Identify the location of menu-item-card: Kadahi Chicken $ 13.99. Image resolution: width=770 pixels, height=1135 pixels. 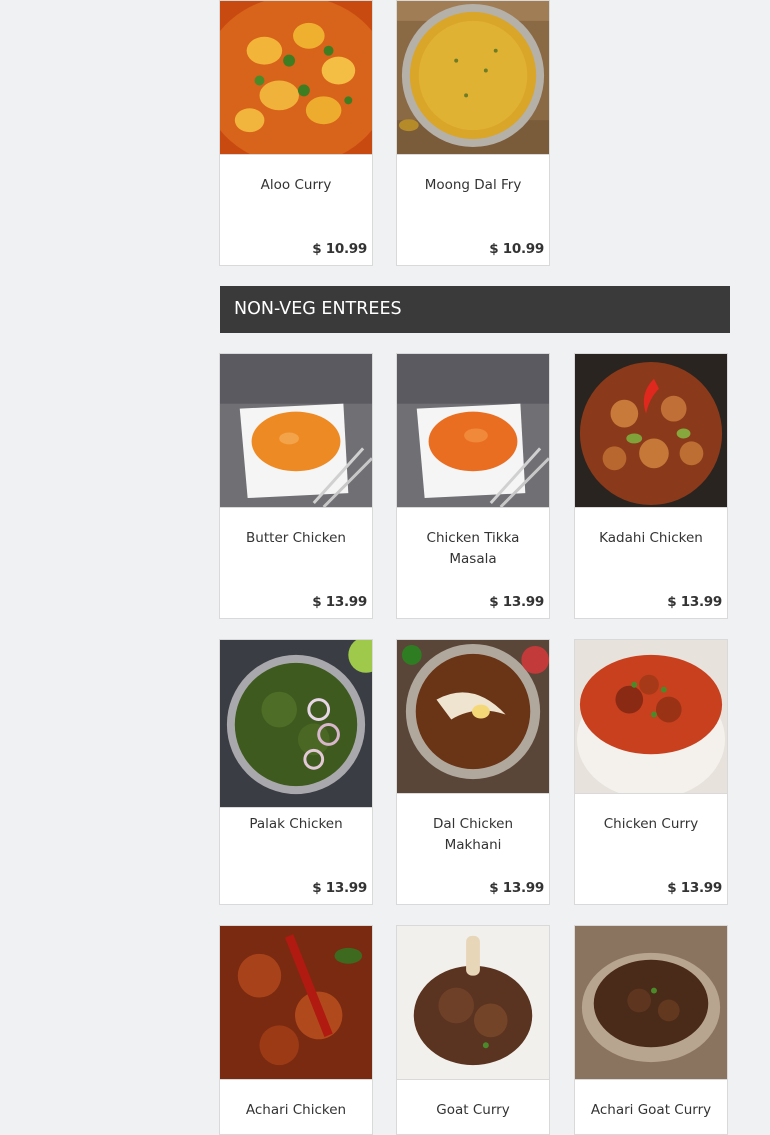
(651, 486).